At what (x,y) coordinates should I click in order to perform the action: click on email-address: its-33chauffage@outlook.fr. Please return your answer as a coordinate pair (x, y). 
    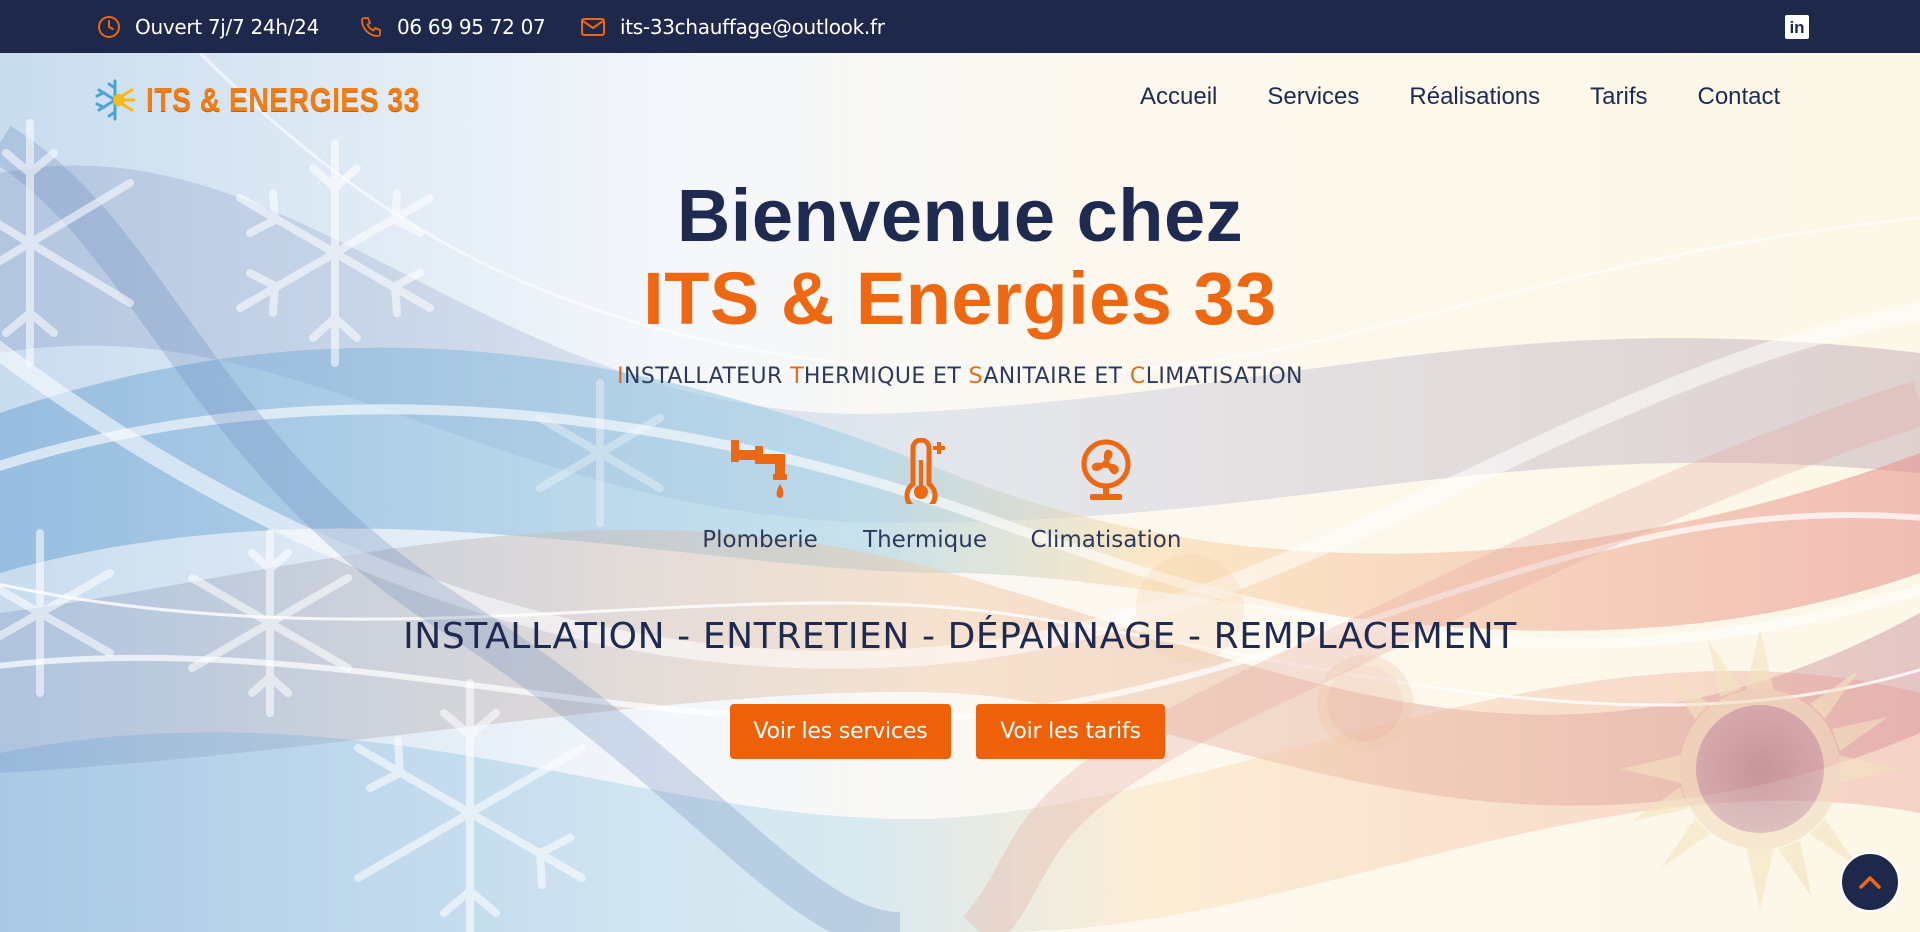
    Looking at the image, I should click on (752, 26).